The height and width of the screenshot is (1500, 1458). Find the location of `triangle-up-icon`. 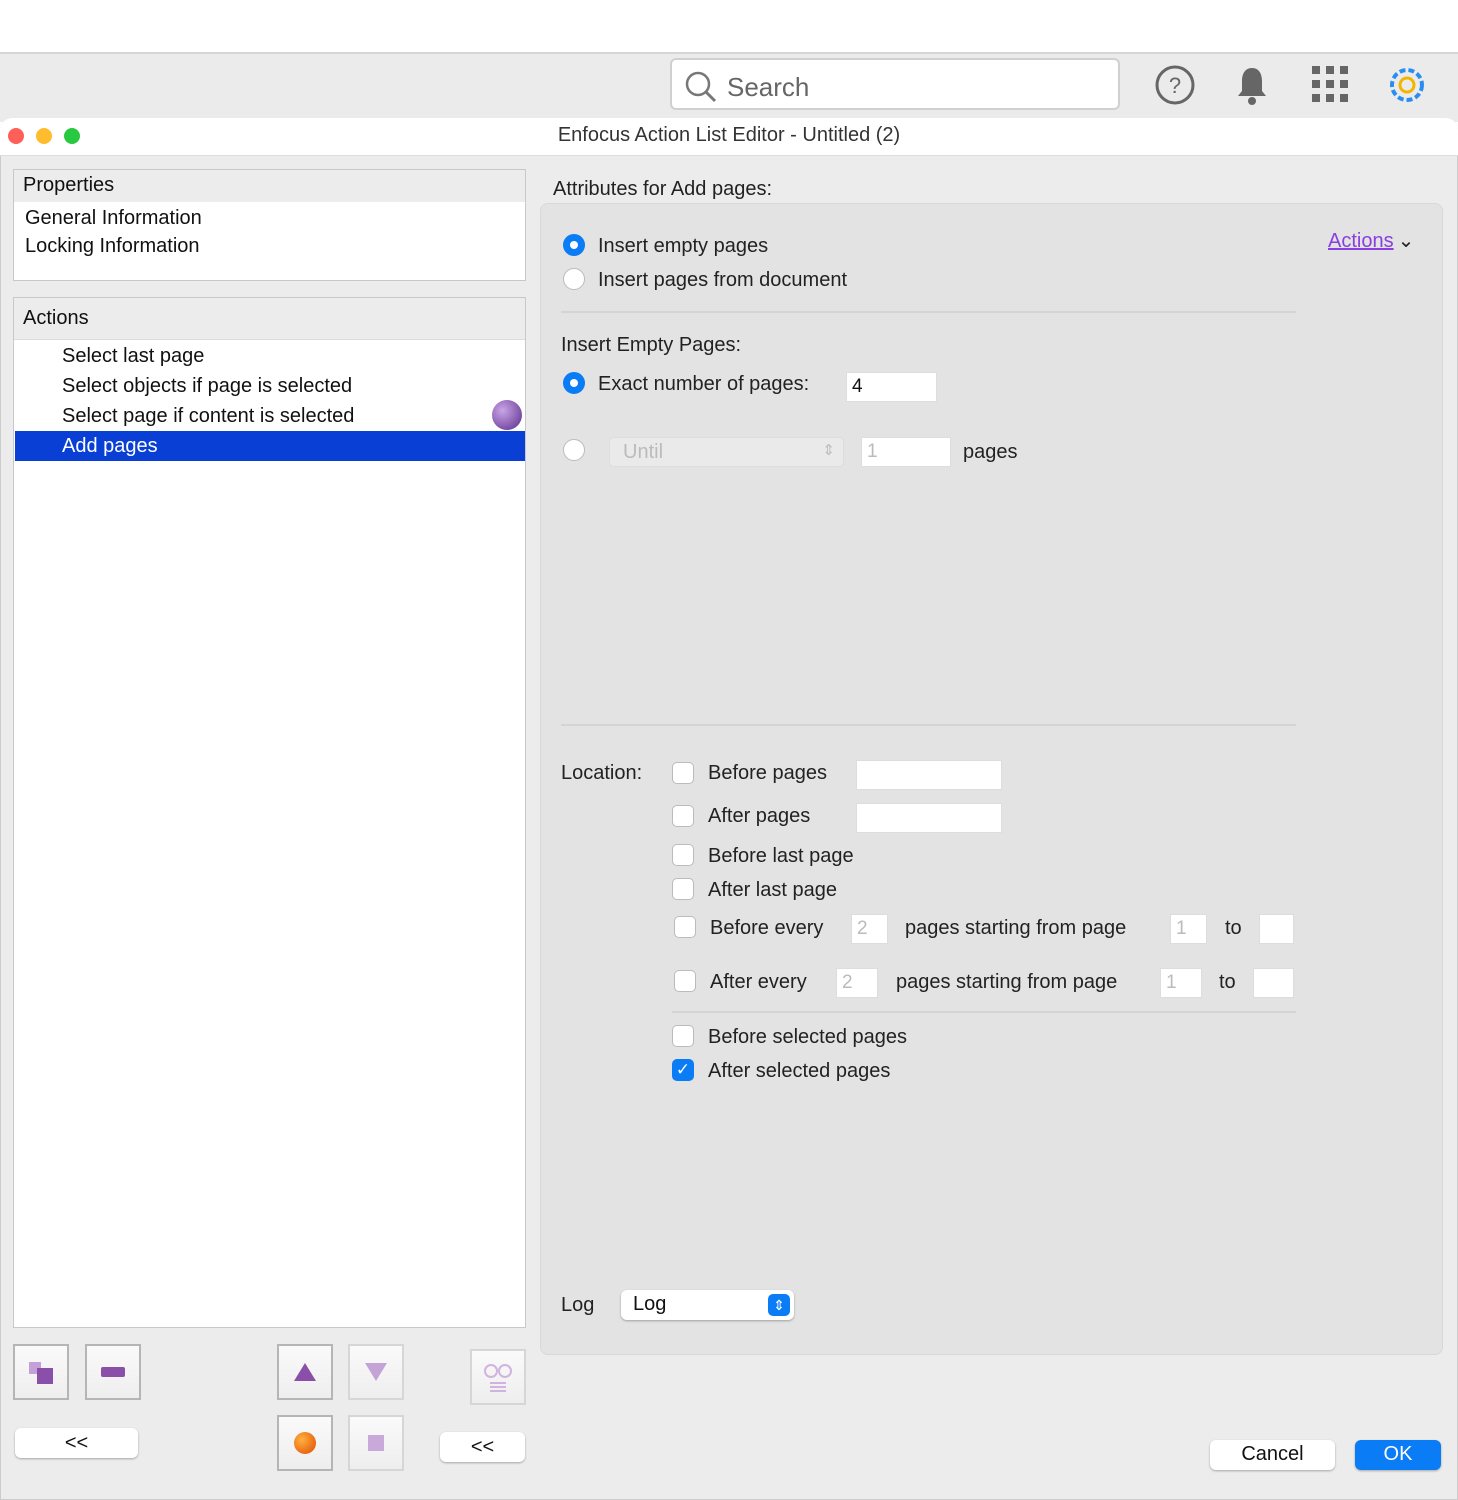

triangle-up-icon is located at coordinates (305, 1372).